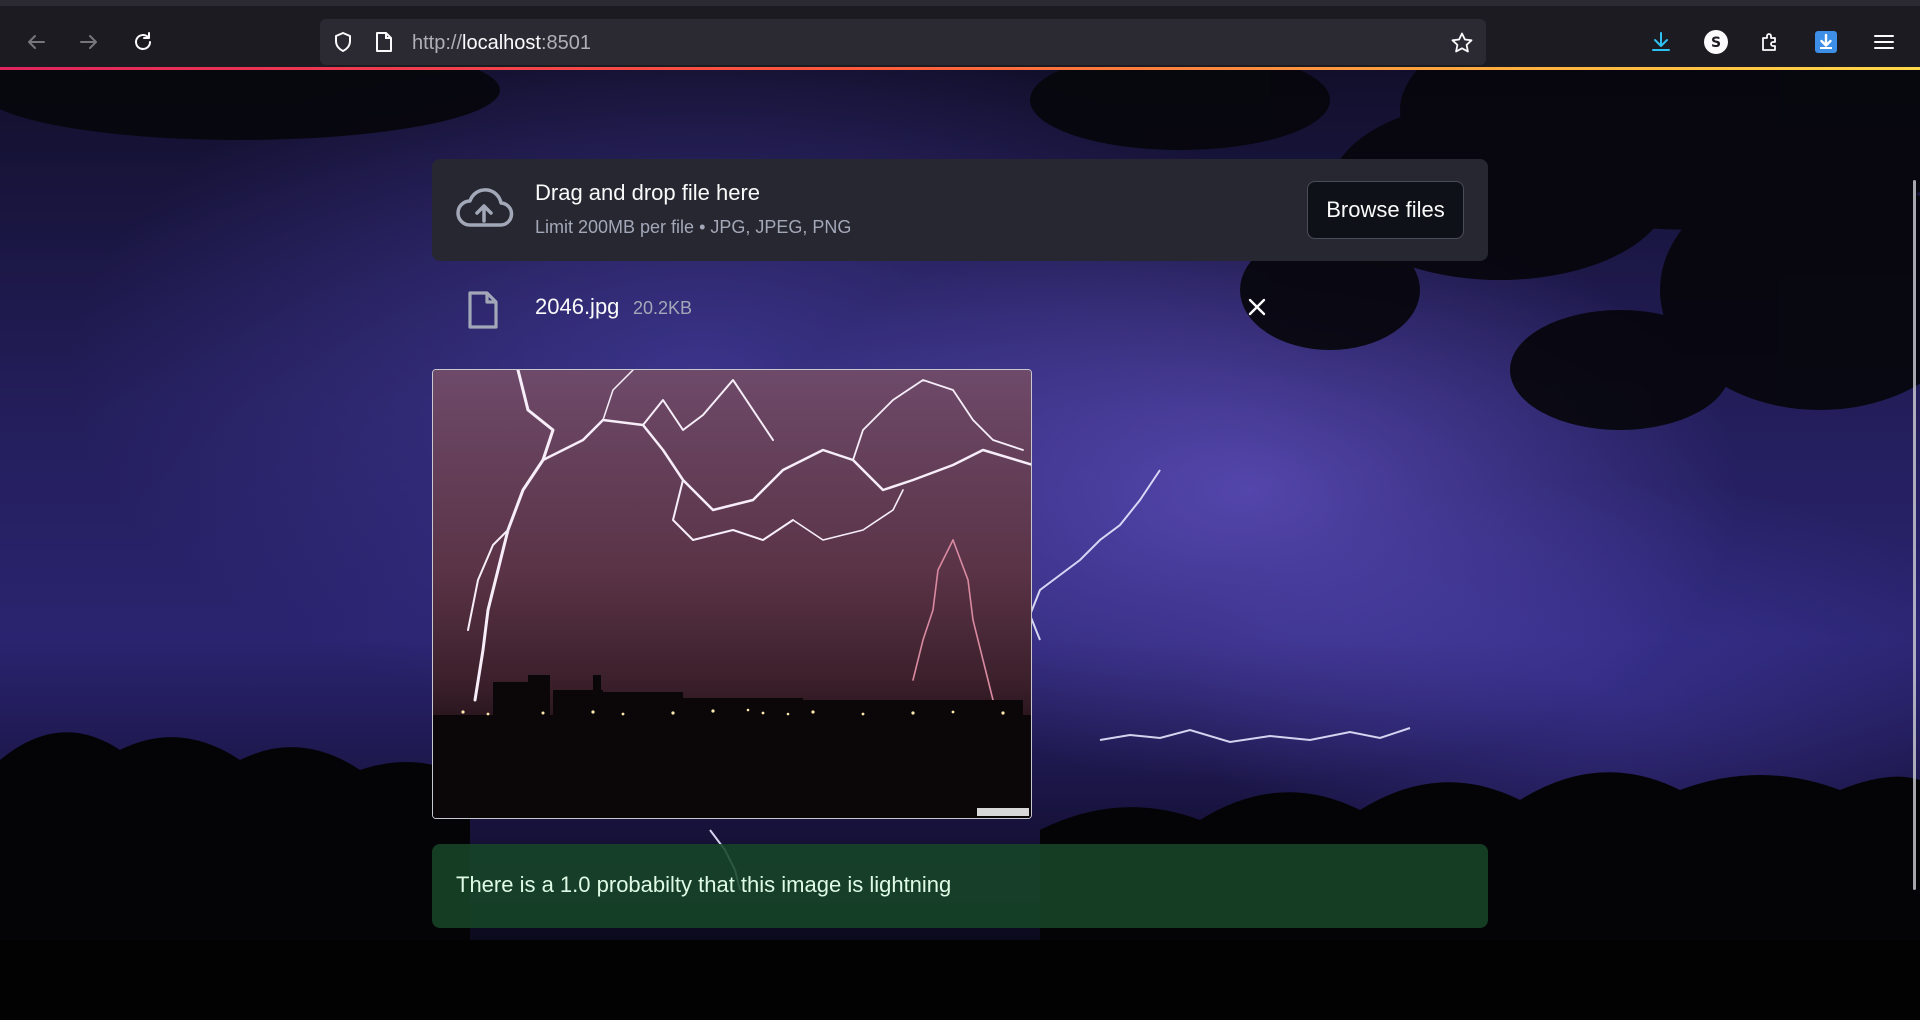 The width and height of the screenshot is (1920, 1020). Describe the element at coordinates (1462, 45) in the screenshot. I see `bookmark-star-icon` at that location.